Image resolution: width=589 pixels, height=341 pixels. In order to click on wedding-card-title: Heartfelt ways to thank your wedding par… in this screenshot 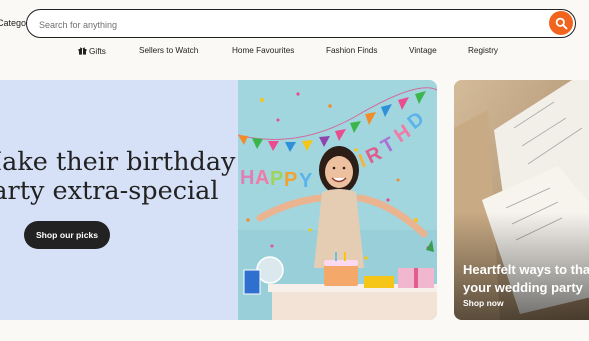, I will do `click(526, 279)`.